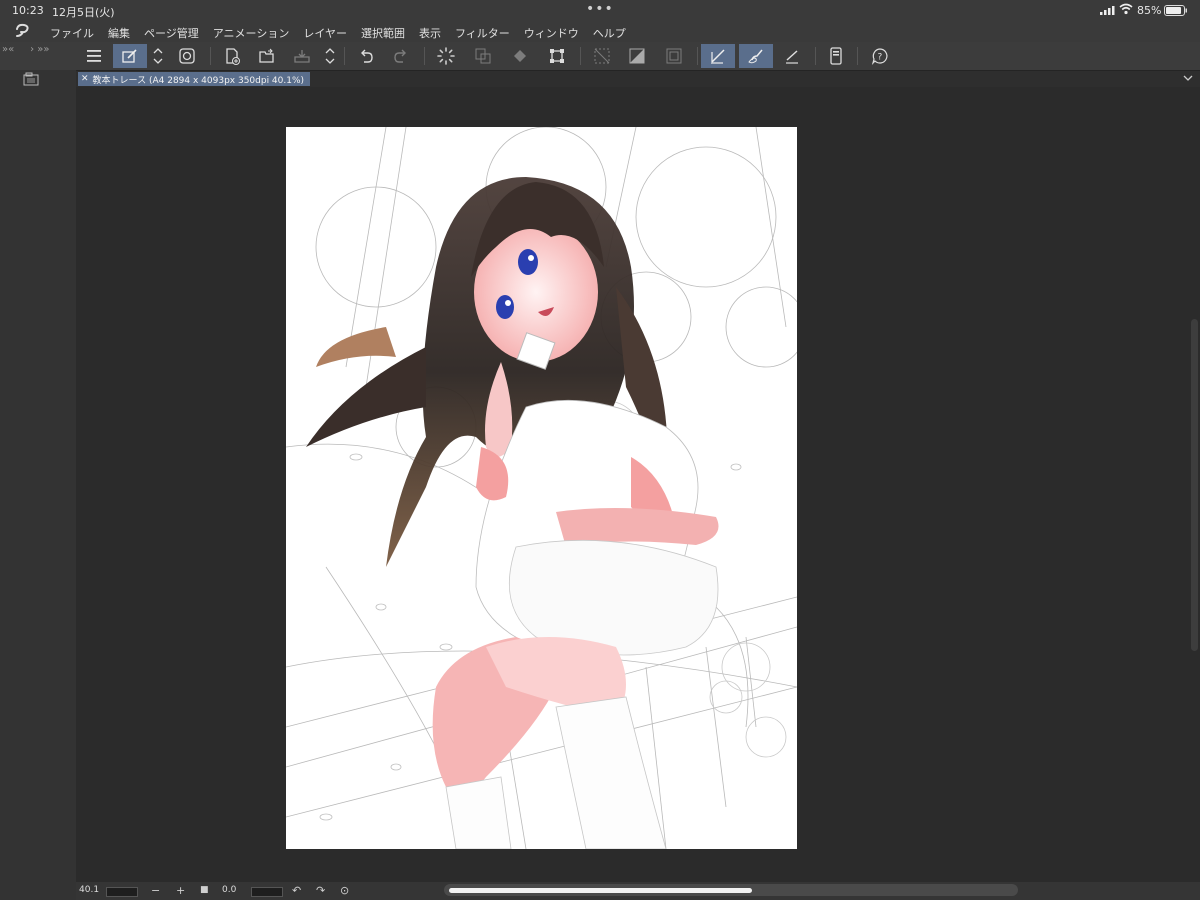 The width and height of the screenshot is (1200, 900). Describe the element at coordinates (383, 33) in the screenshot. I see `menu-selection: 選択範囲` at that location.